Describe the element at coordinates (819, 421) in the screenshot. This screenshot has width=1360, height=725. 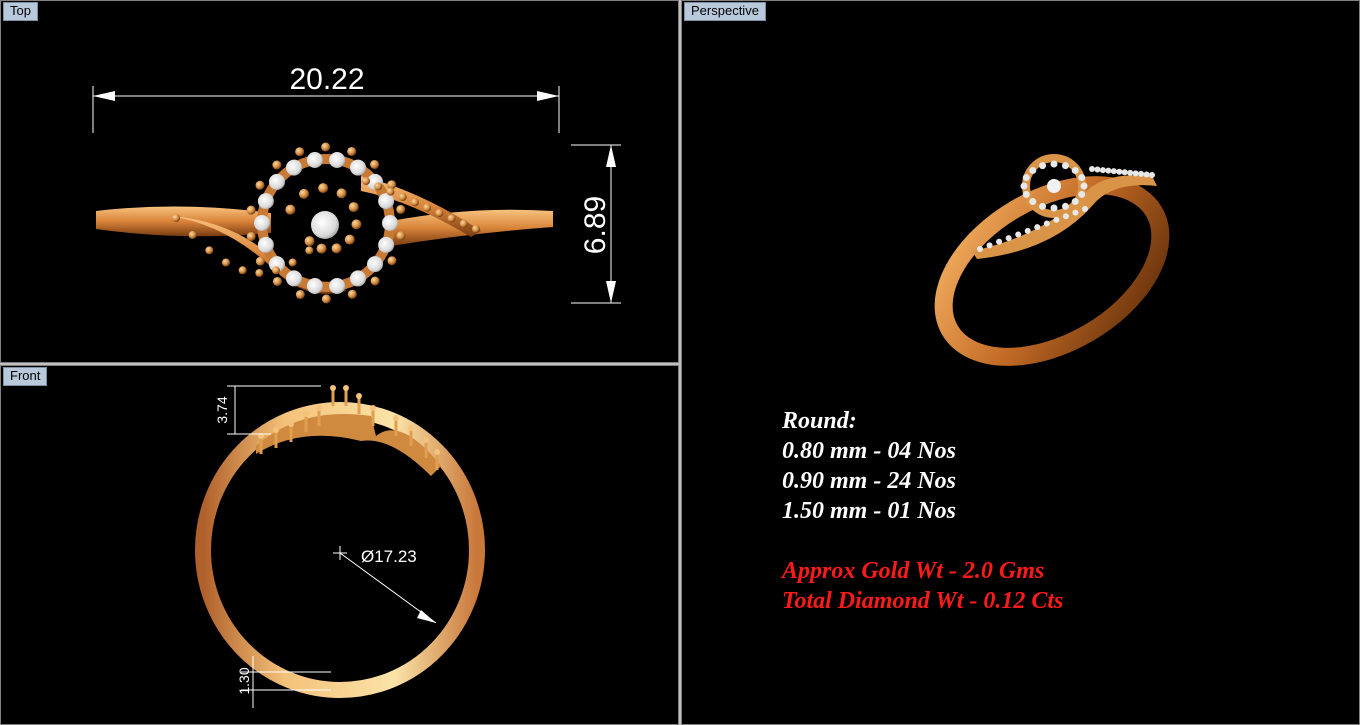
I see `specs-heading: Round:` at that location.